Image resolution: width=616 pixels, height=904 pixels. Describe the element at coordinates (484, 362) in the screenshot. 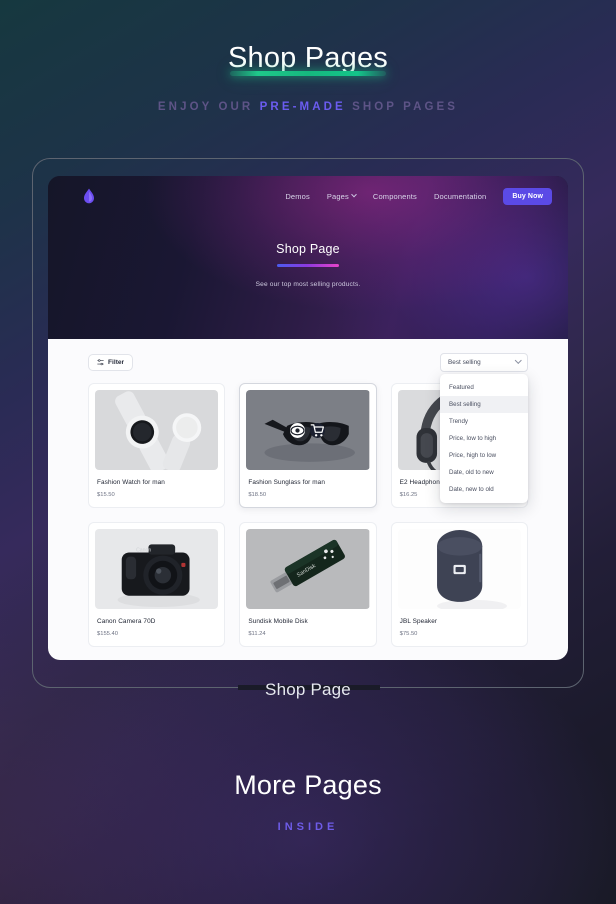

I see `sort-select: Best selling` at that location.